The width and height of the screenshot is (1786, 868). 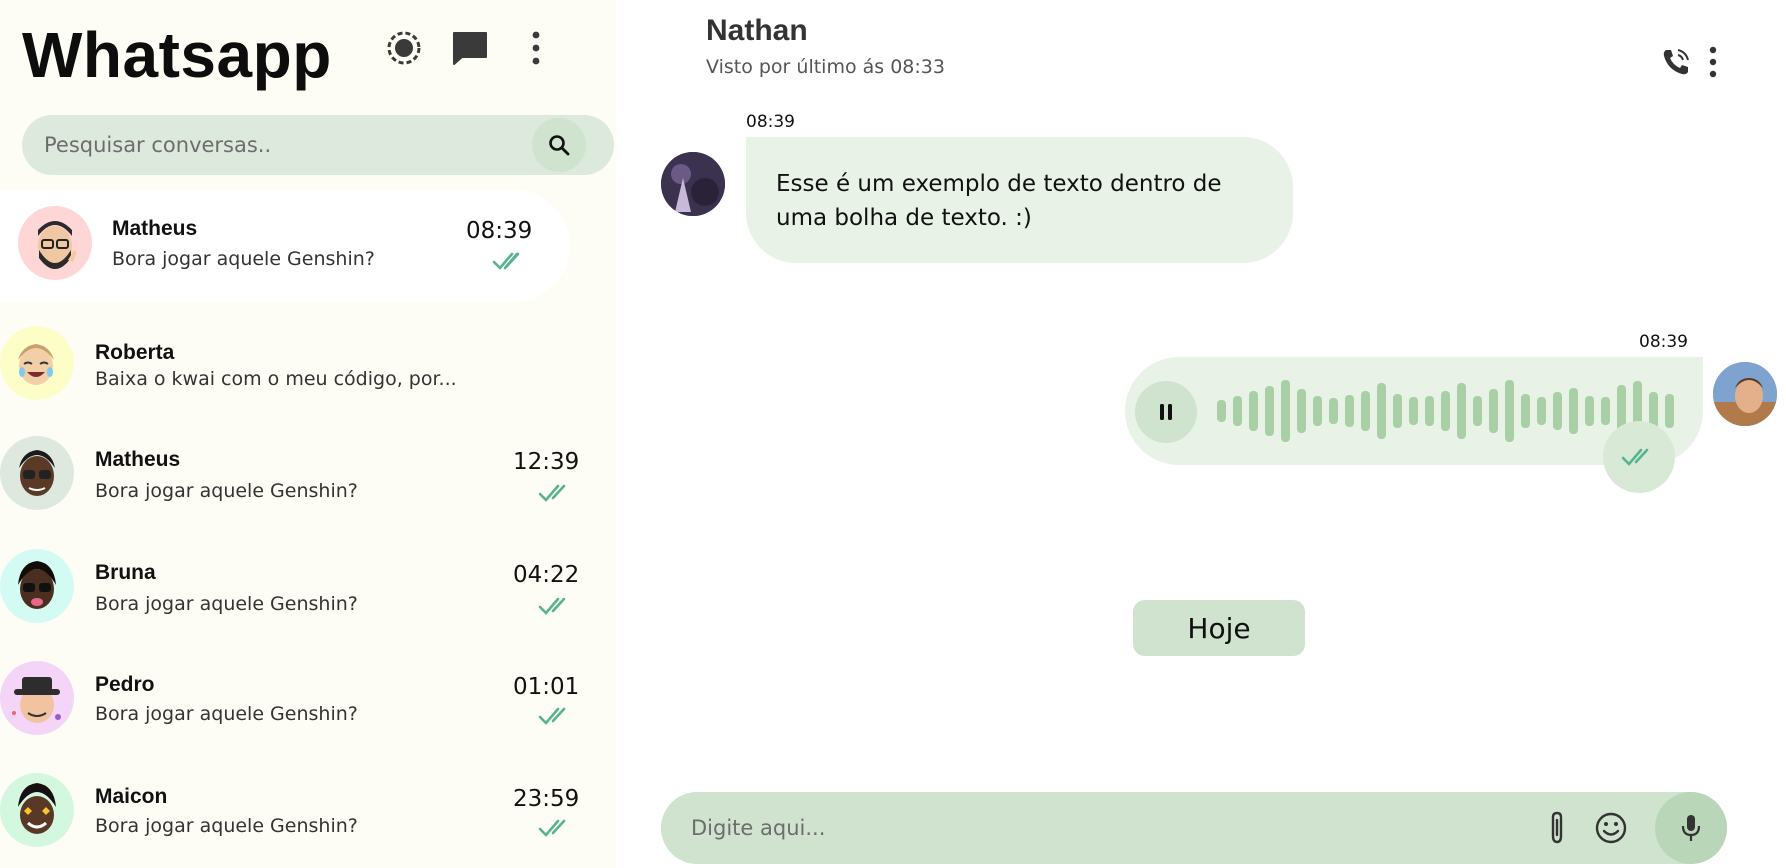 What do you see at coordinates (1745, 394) in the screenshot?
I see `user-avatar` at bounding box center [1745, 394].